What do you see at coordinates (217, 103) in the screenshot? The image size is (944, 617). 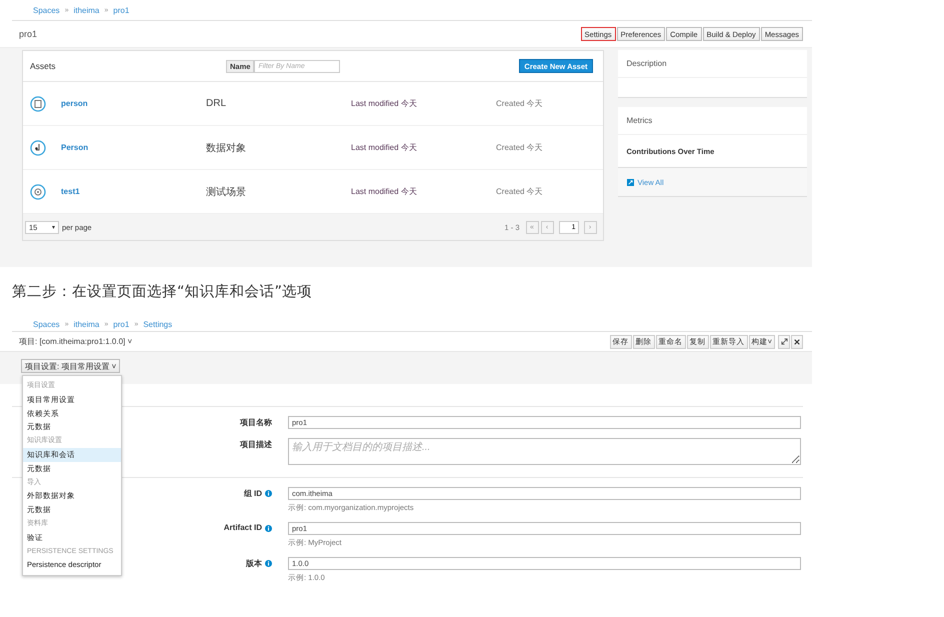 I see `asset-type: DRL` at bounding box center [217, 103].